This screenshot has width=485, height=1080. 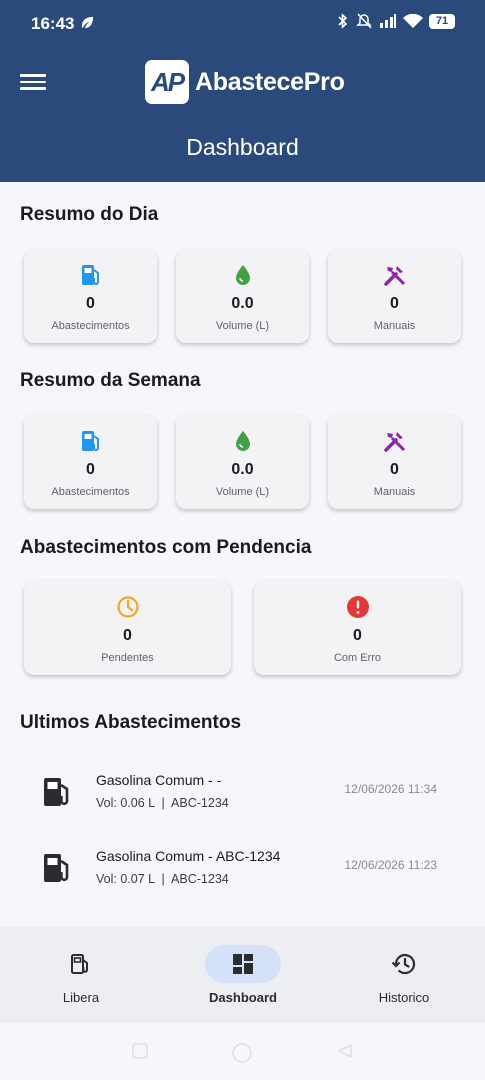 I want to click on home-button, so click(x=242, y=1055).